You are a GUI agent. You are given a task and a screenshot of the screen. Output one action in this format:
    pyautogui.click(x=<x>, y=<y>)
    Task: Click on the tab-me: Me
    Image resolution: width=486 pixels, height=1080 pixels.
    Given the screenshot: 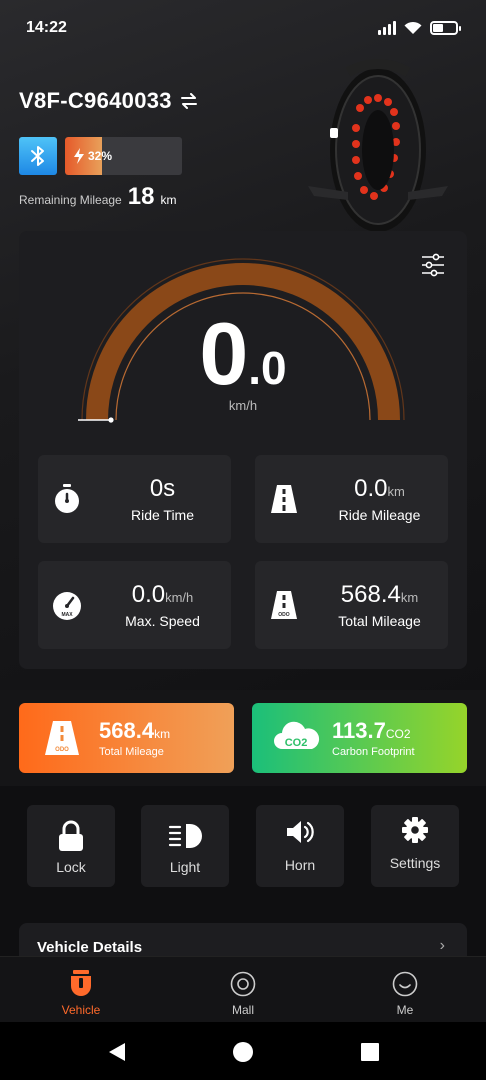 What is the action you would take?
    pyautogui.click(x=405, y=990)
    